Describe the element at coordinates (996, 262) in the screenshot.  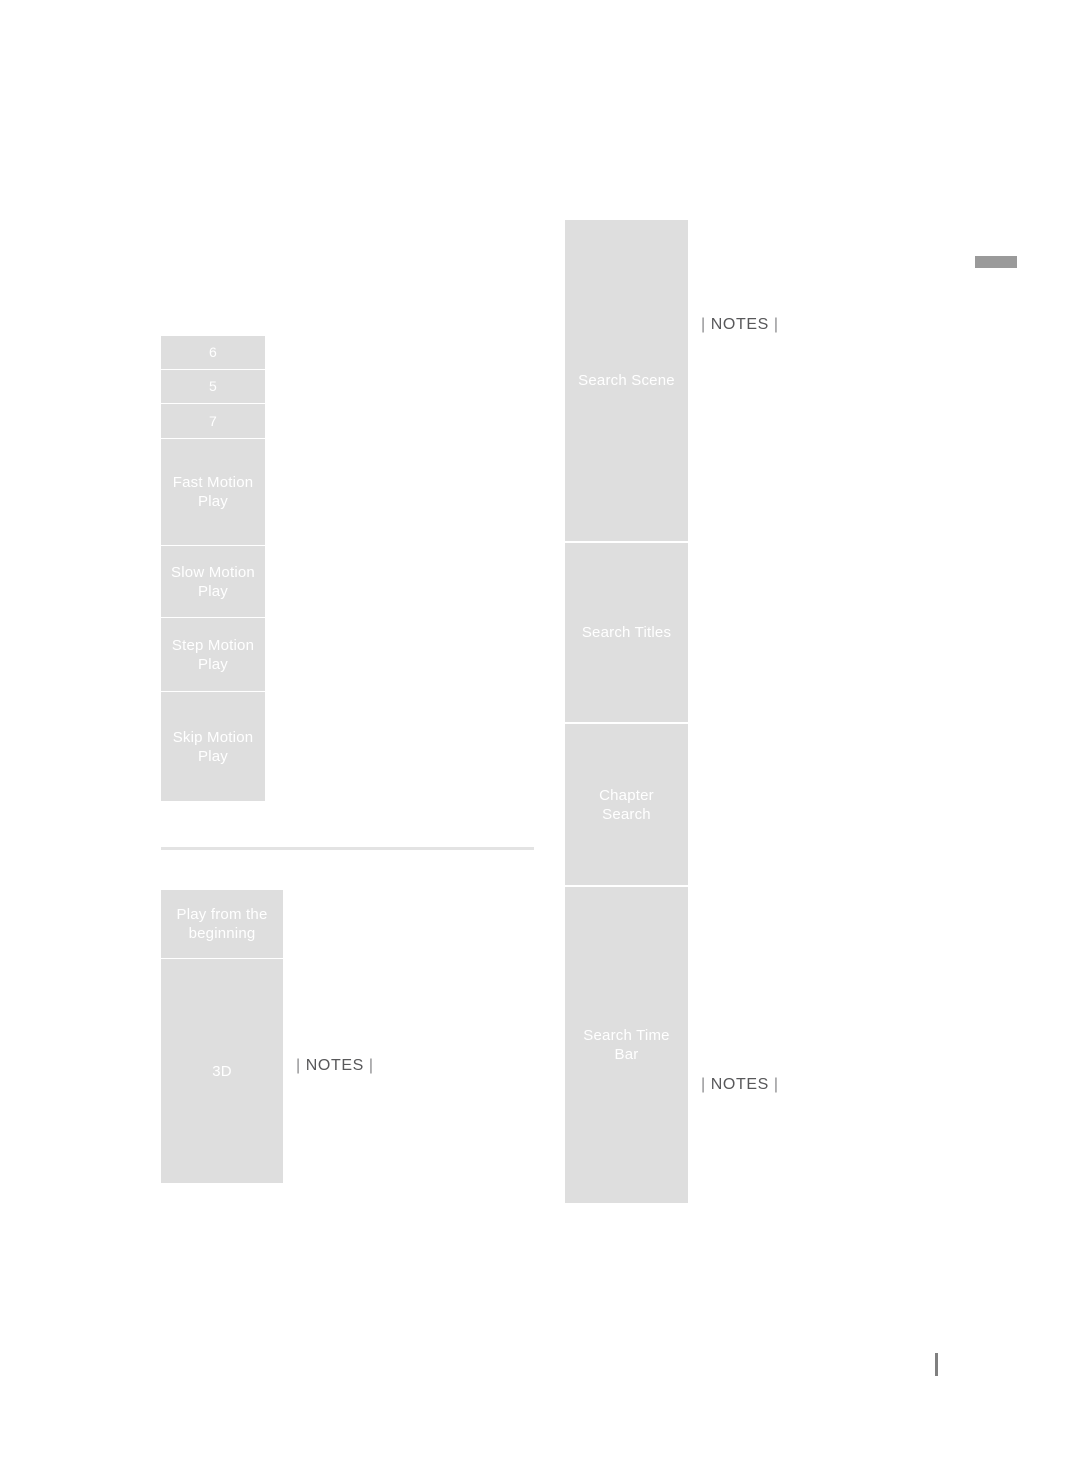
I see `top-right-marker` at that location.